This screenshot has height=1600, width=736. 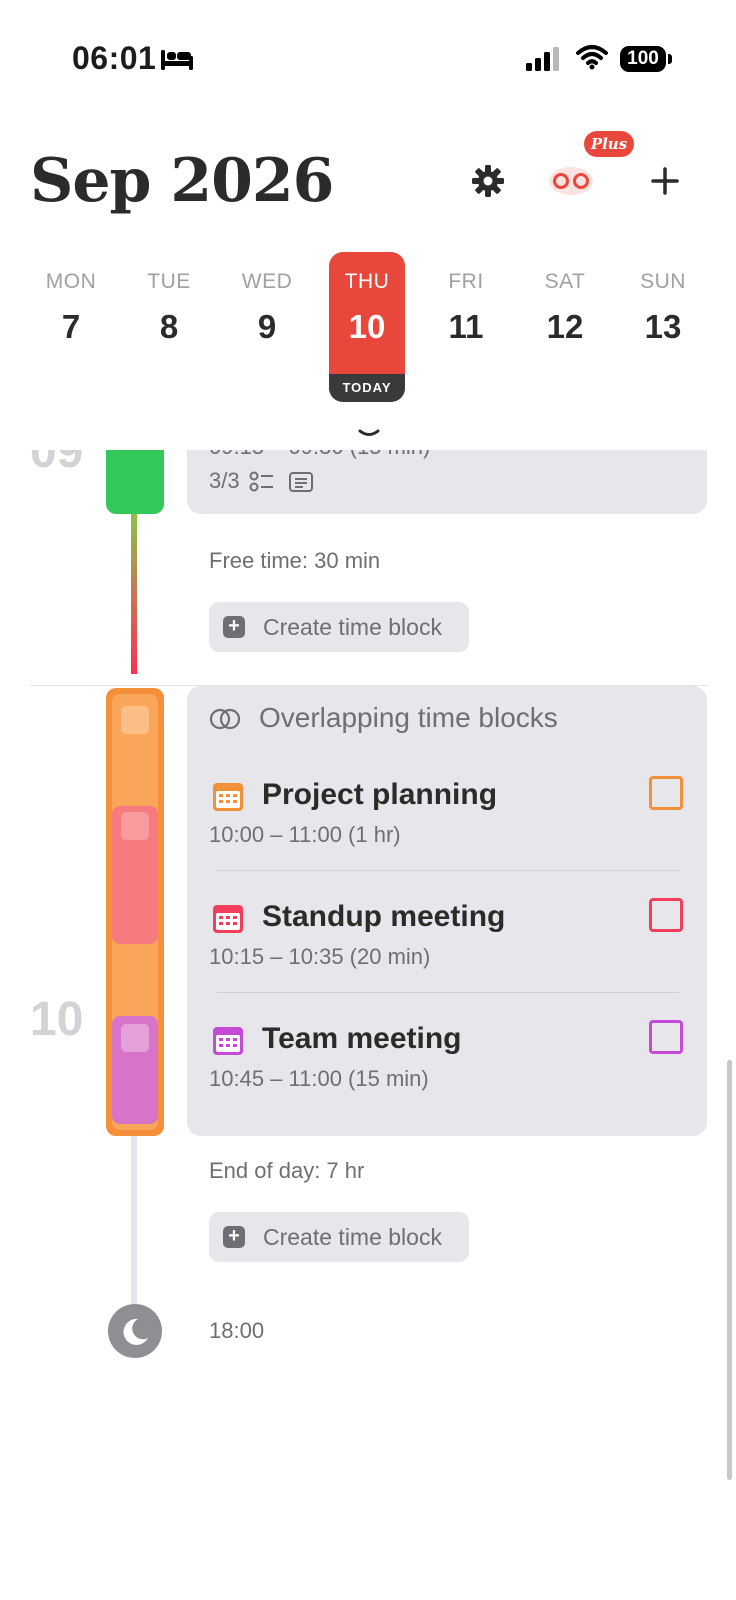 What do you see at coordinates (466, 281) in the screenshot?
I see `day-name: FRI` at bounding box center [466, 281].